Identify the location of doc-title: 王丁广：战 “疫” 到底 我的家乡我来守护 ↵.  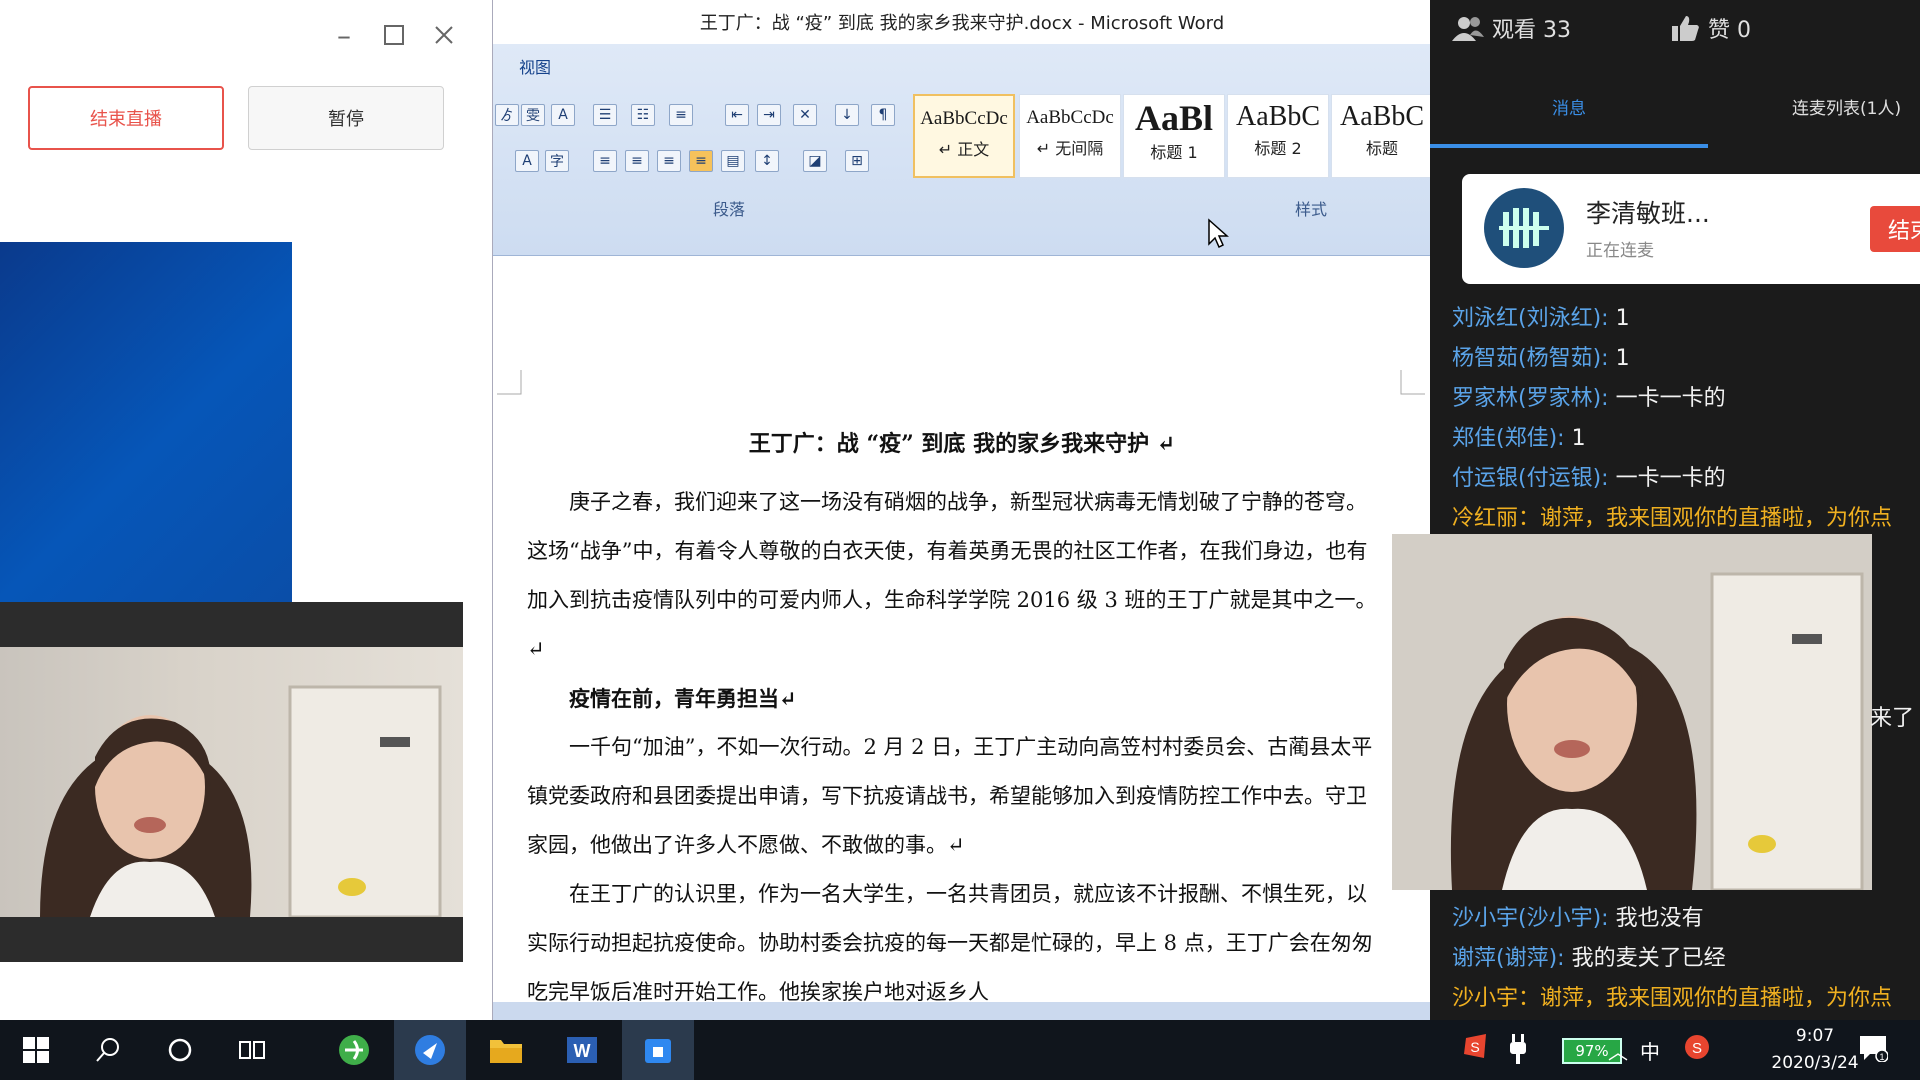
(962, 444).